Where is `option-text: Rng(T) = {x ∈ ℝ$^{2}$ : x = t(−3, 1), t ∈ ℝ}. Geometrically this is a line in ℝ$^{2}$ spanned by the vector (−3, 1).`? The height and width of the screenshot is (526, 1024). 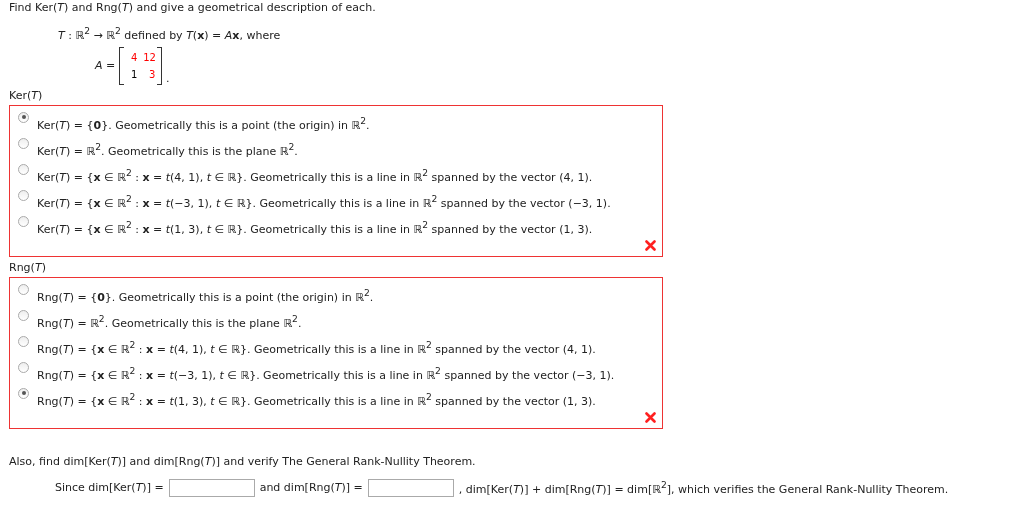 option-text: Rng(T) = {x ∈ ℝ$^{2}$ : x = t(−3, 1), t ∈ ℝ}. Geometrically this is a line in ℝ$^{2}$ spanned by the vector (−3, 1). is located at coordinates (326, 373).